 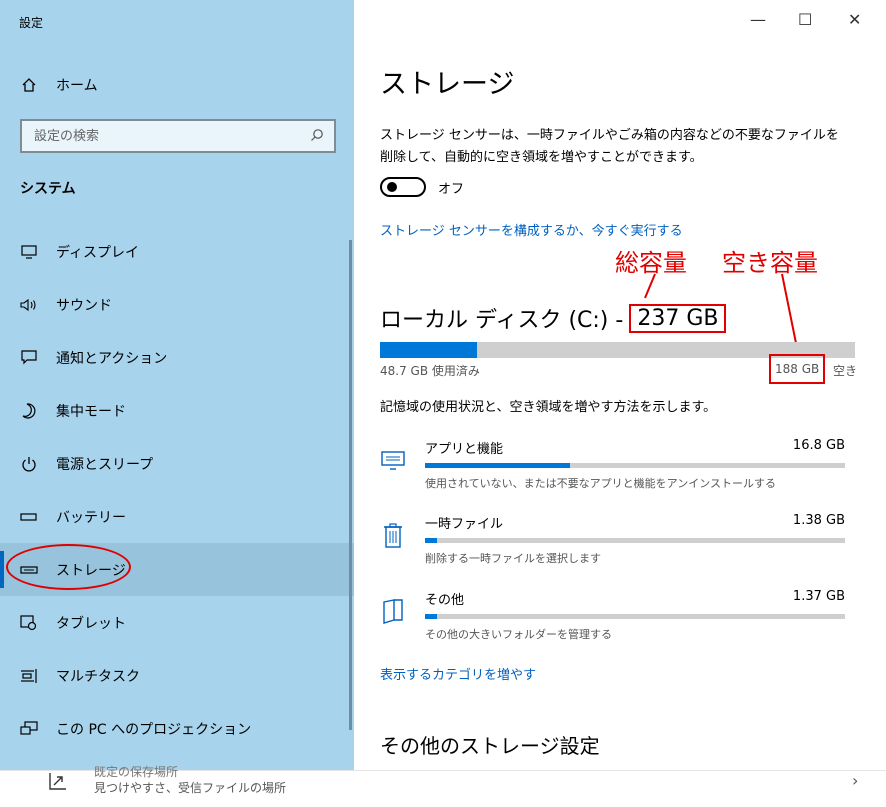 I want to click on category-temp-files: 一時ファイル 1.38 GB 削除する一時ファイルを選択します, so click(x=615, y=543).